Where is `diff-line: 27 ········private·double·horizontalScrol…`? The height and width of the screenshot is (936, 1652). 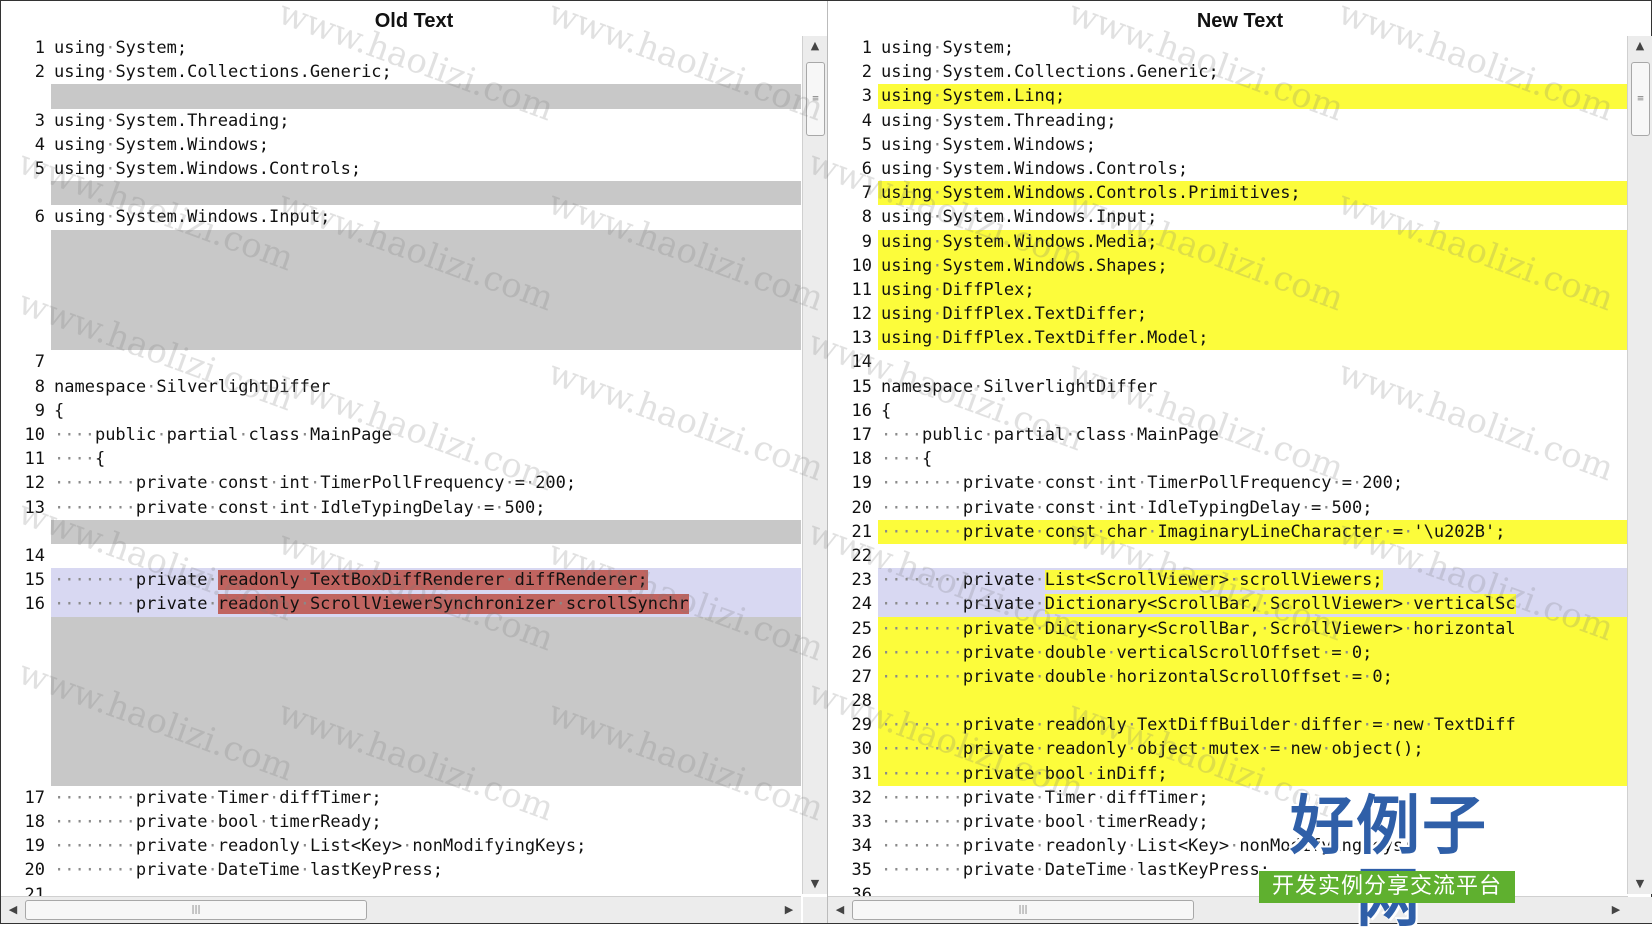 diff-line: 27 ········private·double·horizontalScrol… is located at coordinates (1228, 677).